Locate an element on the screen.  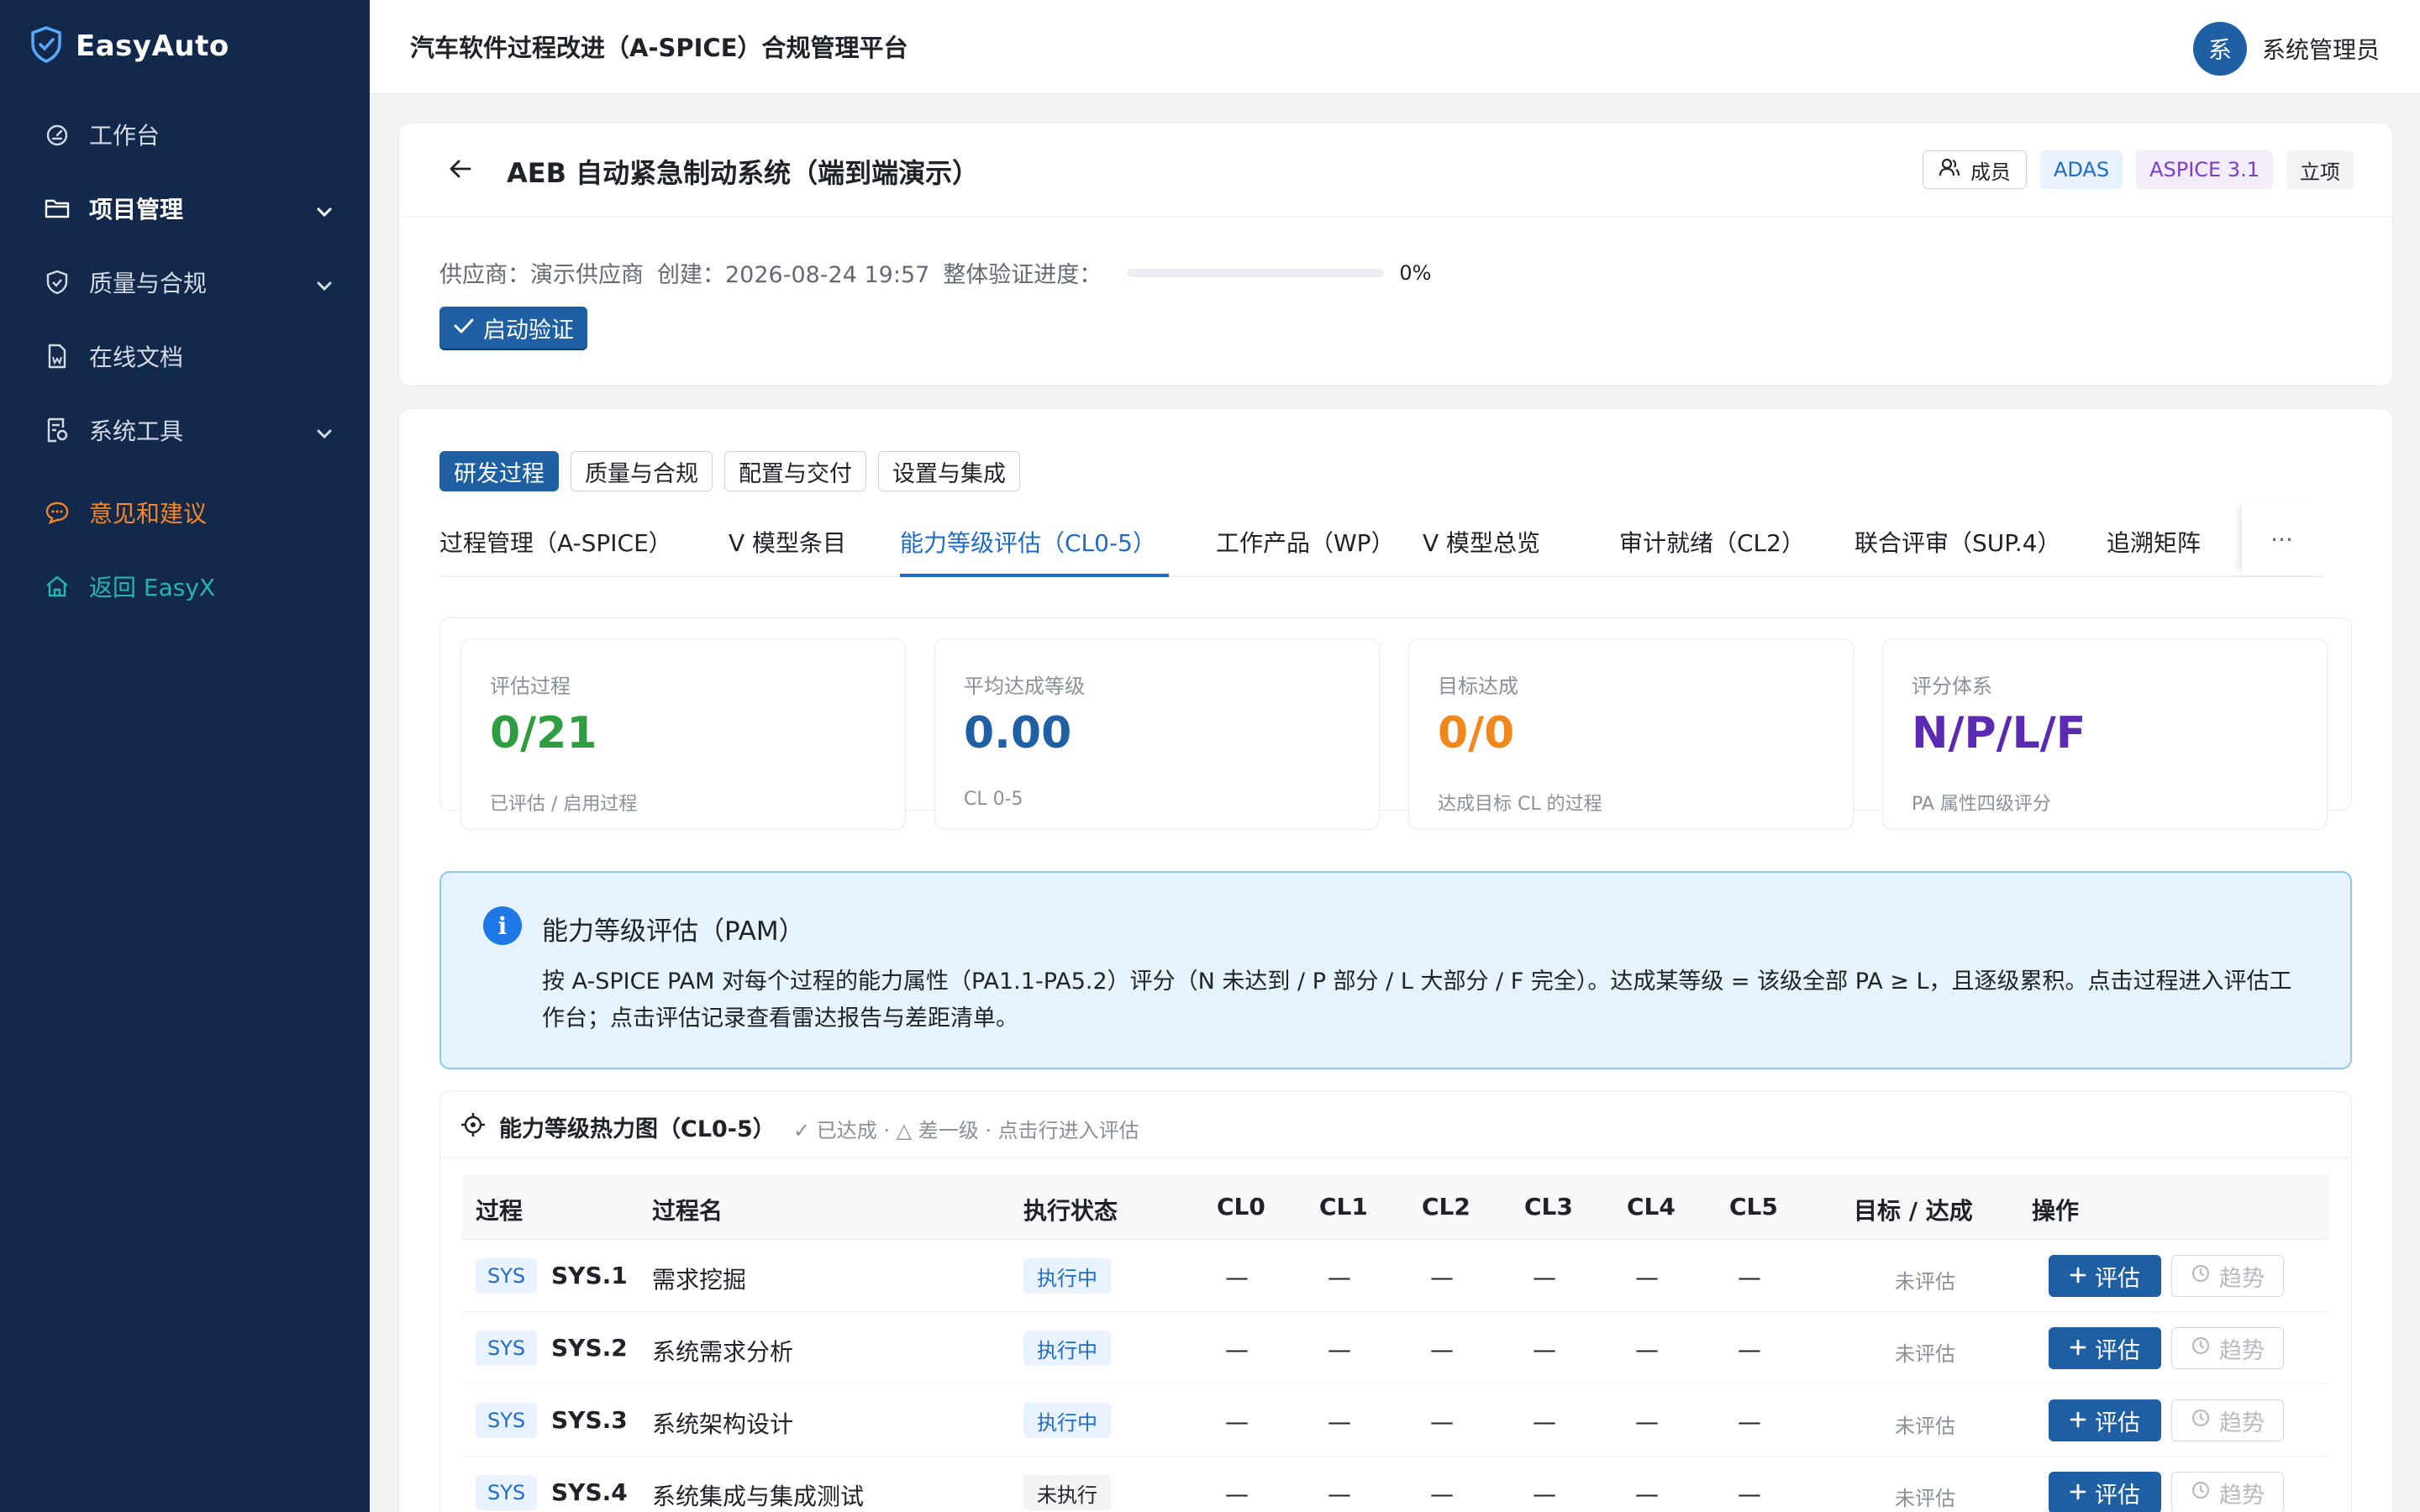
segment-settings: 设置与集成 is located at coordinates (949, 471).